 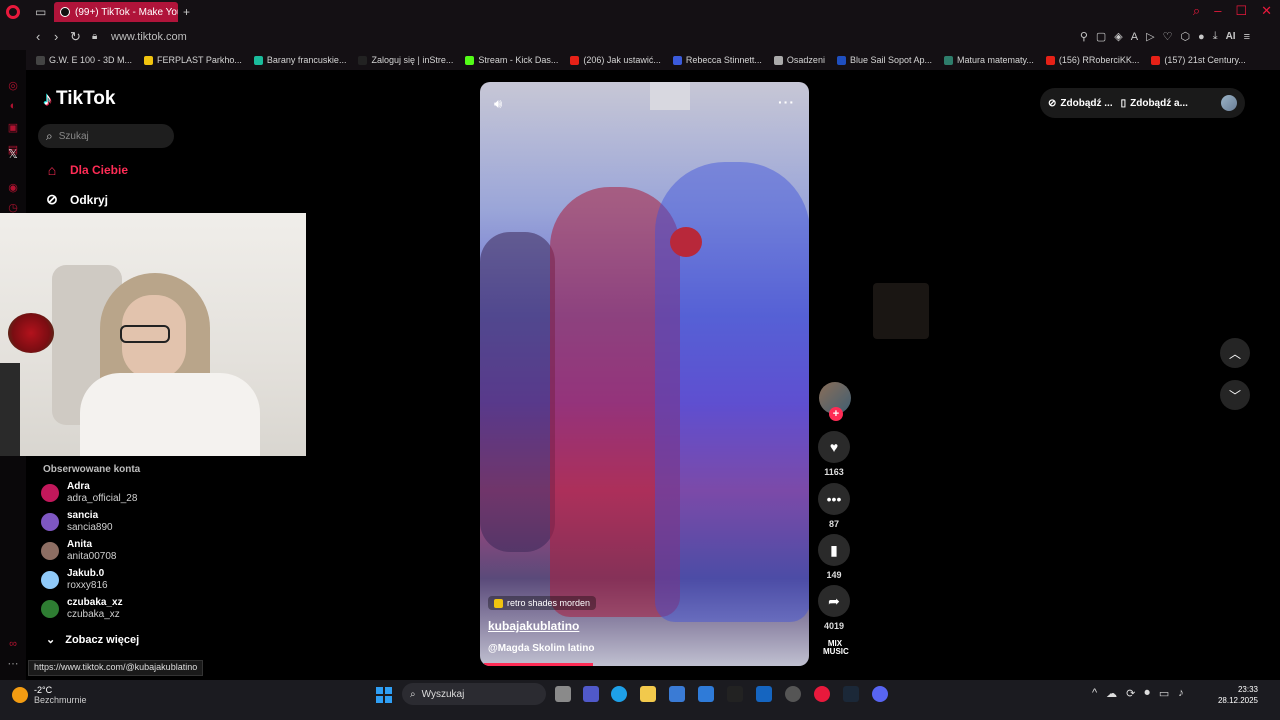 I want to click on previous-video-button: ︿, so click(x=1235, y=353).